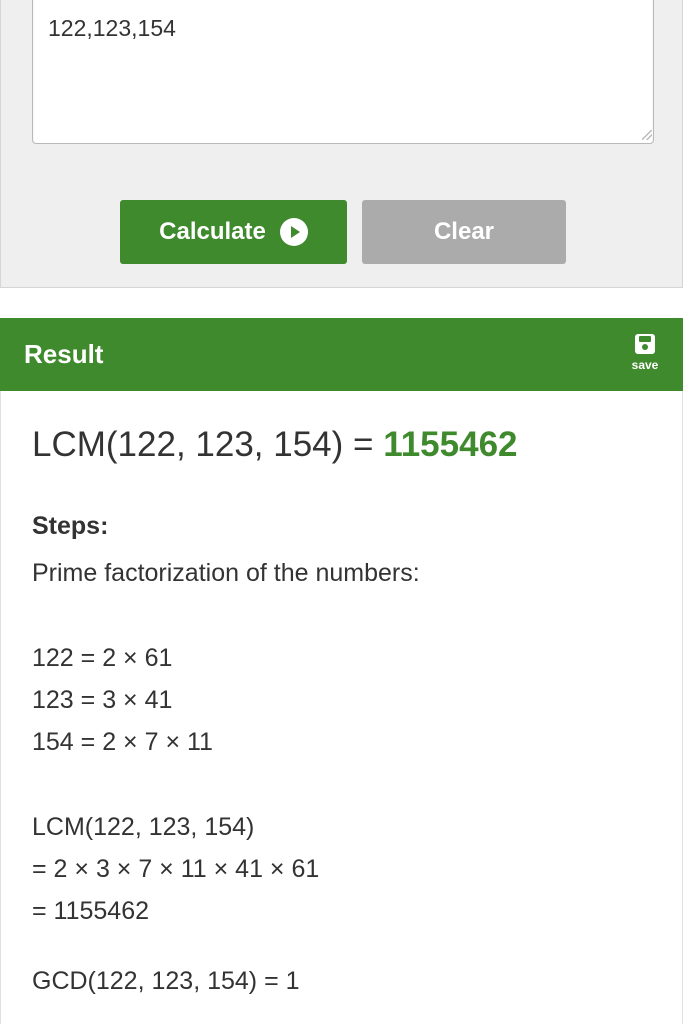  I want to click on factorization-line: 123 = 3 × 41, so click(102, 700).